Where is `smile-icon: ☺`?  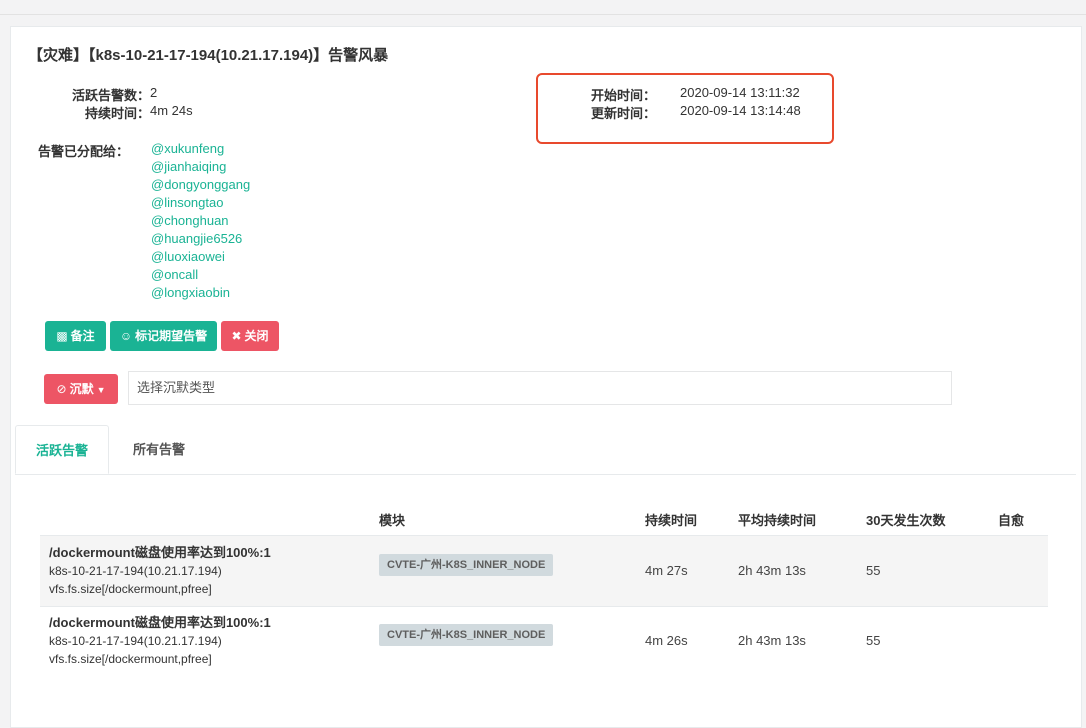
smile-icon: ☺ is located at coordinates (126, 336).